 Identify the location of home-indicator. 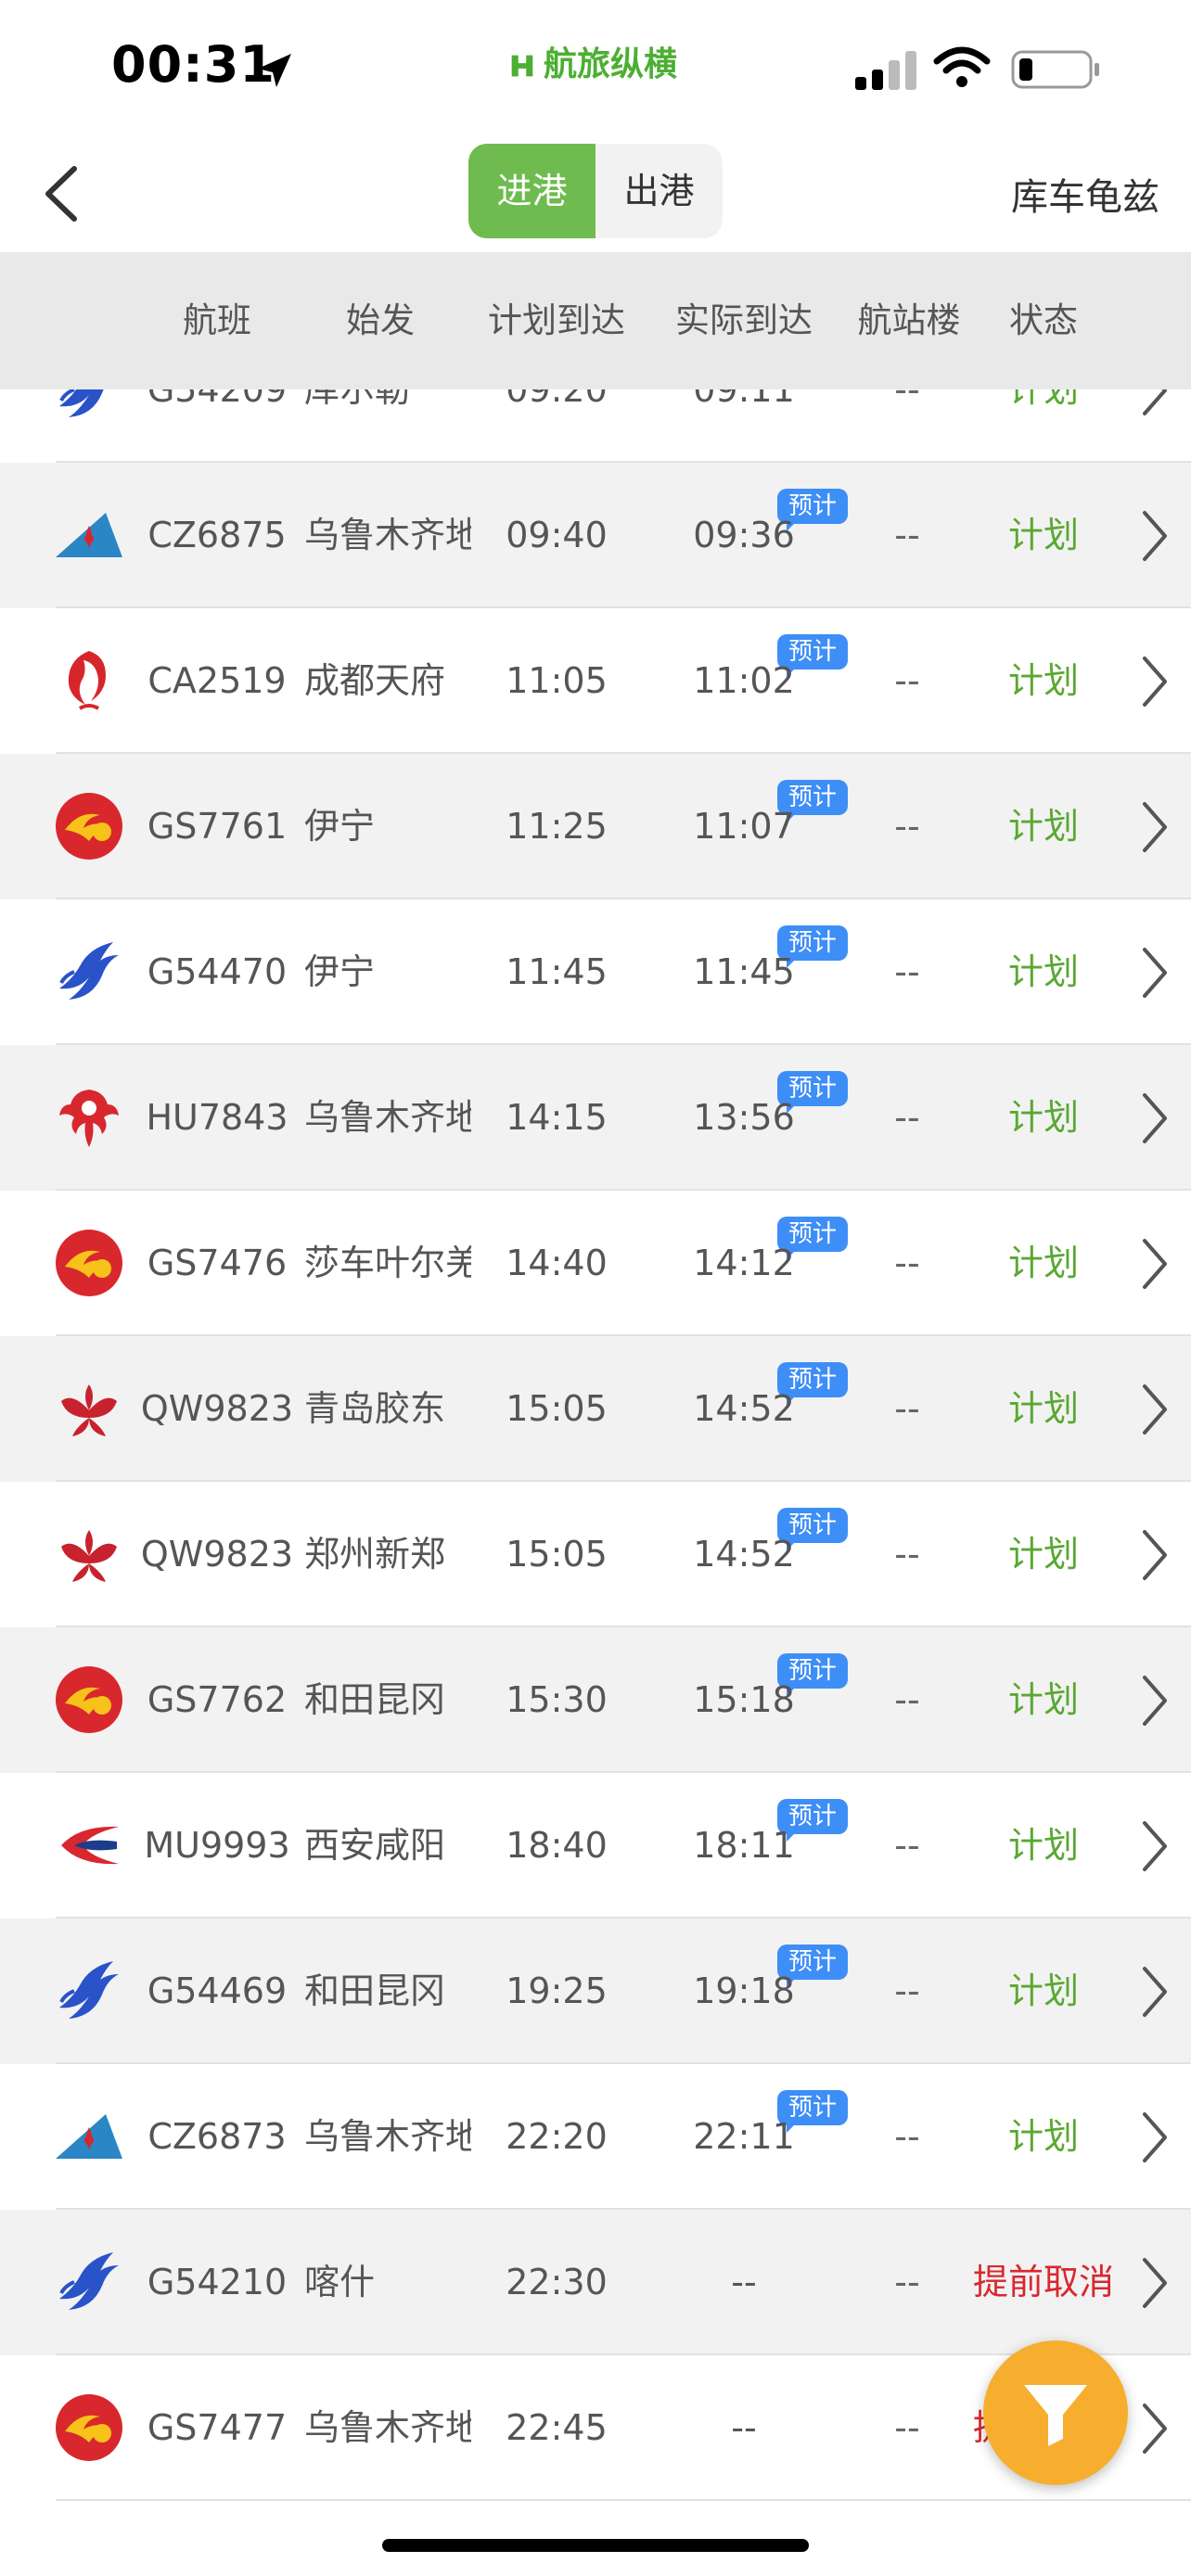
(595, 2545).